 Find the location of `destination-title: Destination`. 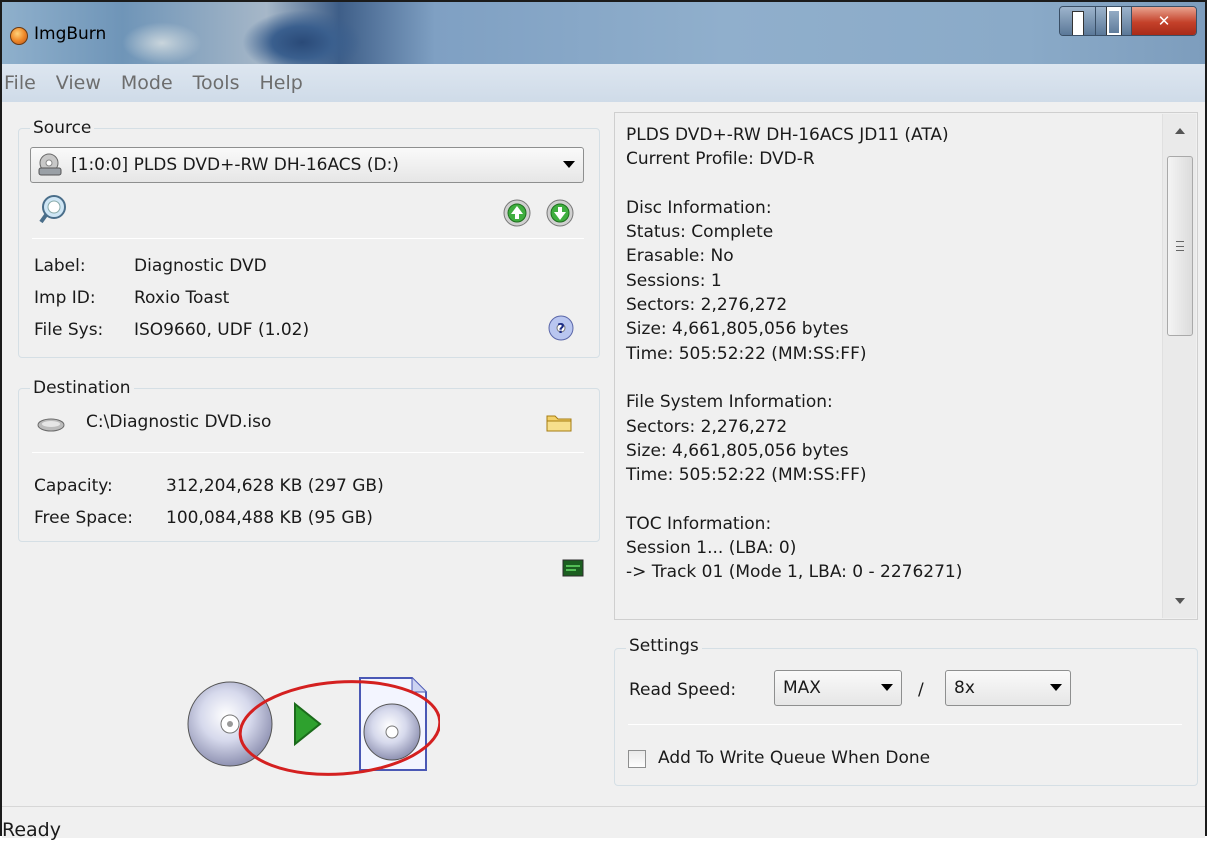

destination-title: Destination is located at coordinates (82, 388).